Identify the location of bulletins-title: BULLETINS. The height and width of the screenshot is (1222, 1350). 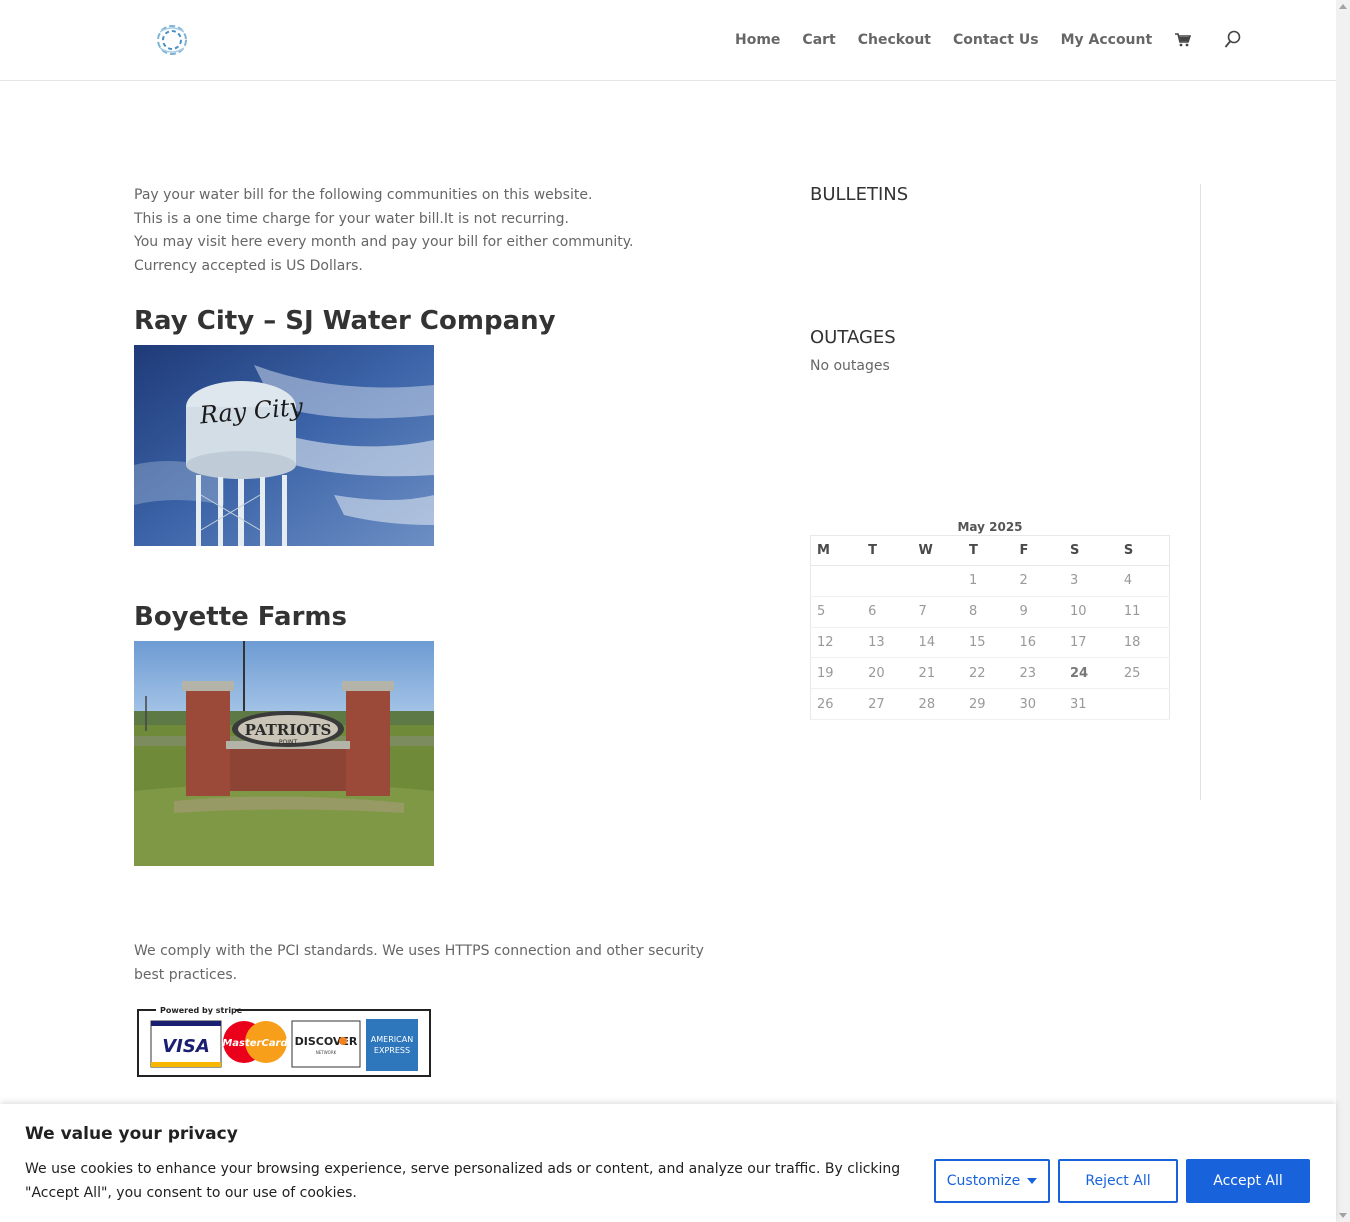
(859, 194).